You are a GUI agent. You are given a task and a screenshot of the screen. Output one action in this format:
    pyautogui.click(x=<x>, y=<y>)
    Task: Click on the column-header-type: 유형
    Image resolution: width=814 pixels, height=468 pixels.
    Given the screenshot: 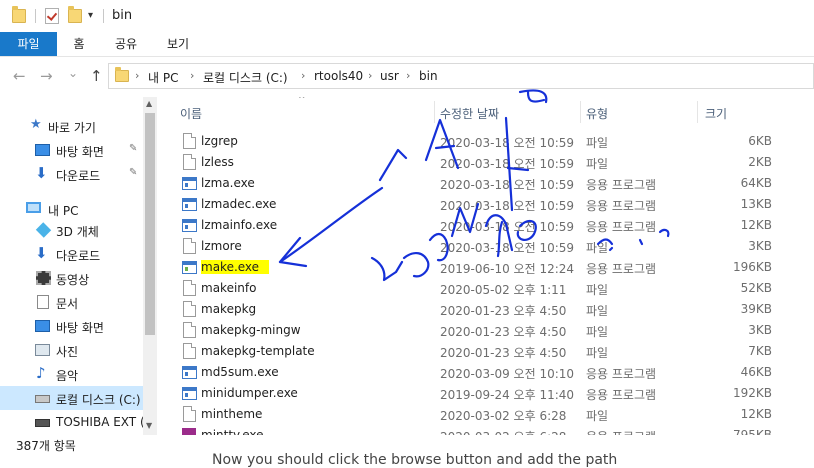 What is the action you would take?
    pyautogui.click(x=597, y=113)
    